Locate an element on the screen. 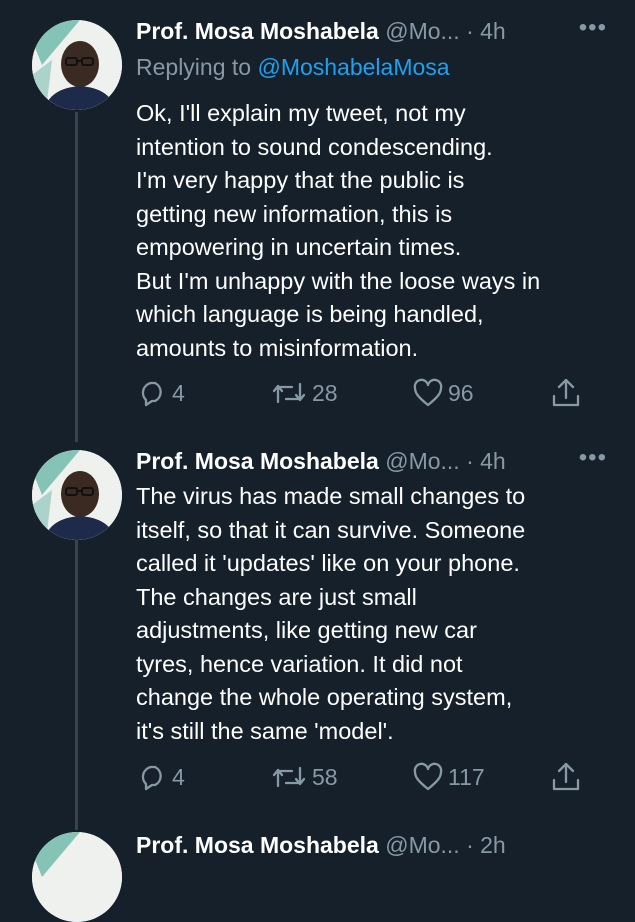  retweet-count: 58 is located at coordinates (325, 776).